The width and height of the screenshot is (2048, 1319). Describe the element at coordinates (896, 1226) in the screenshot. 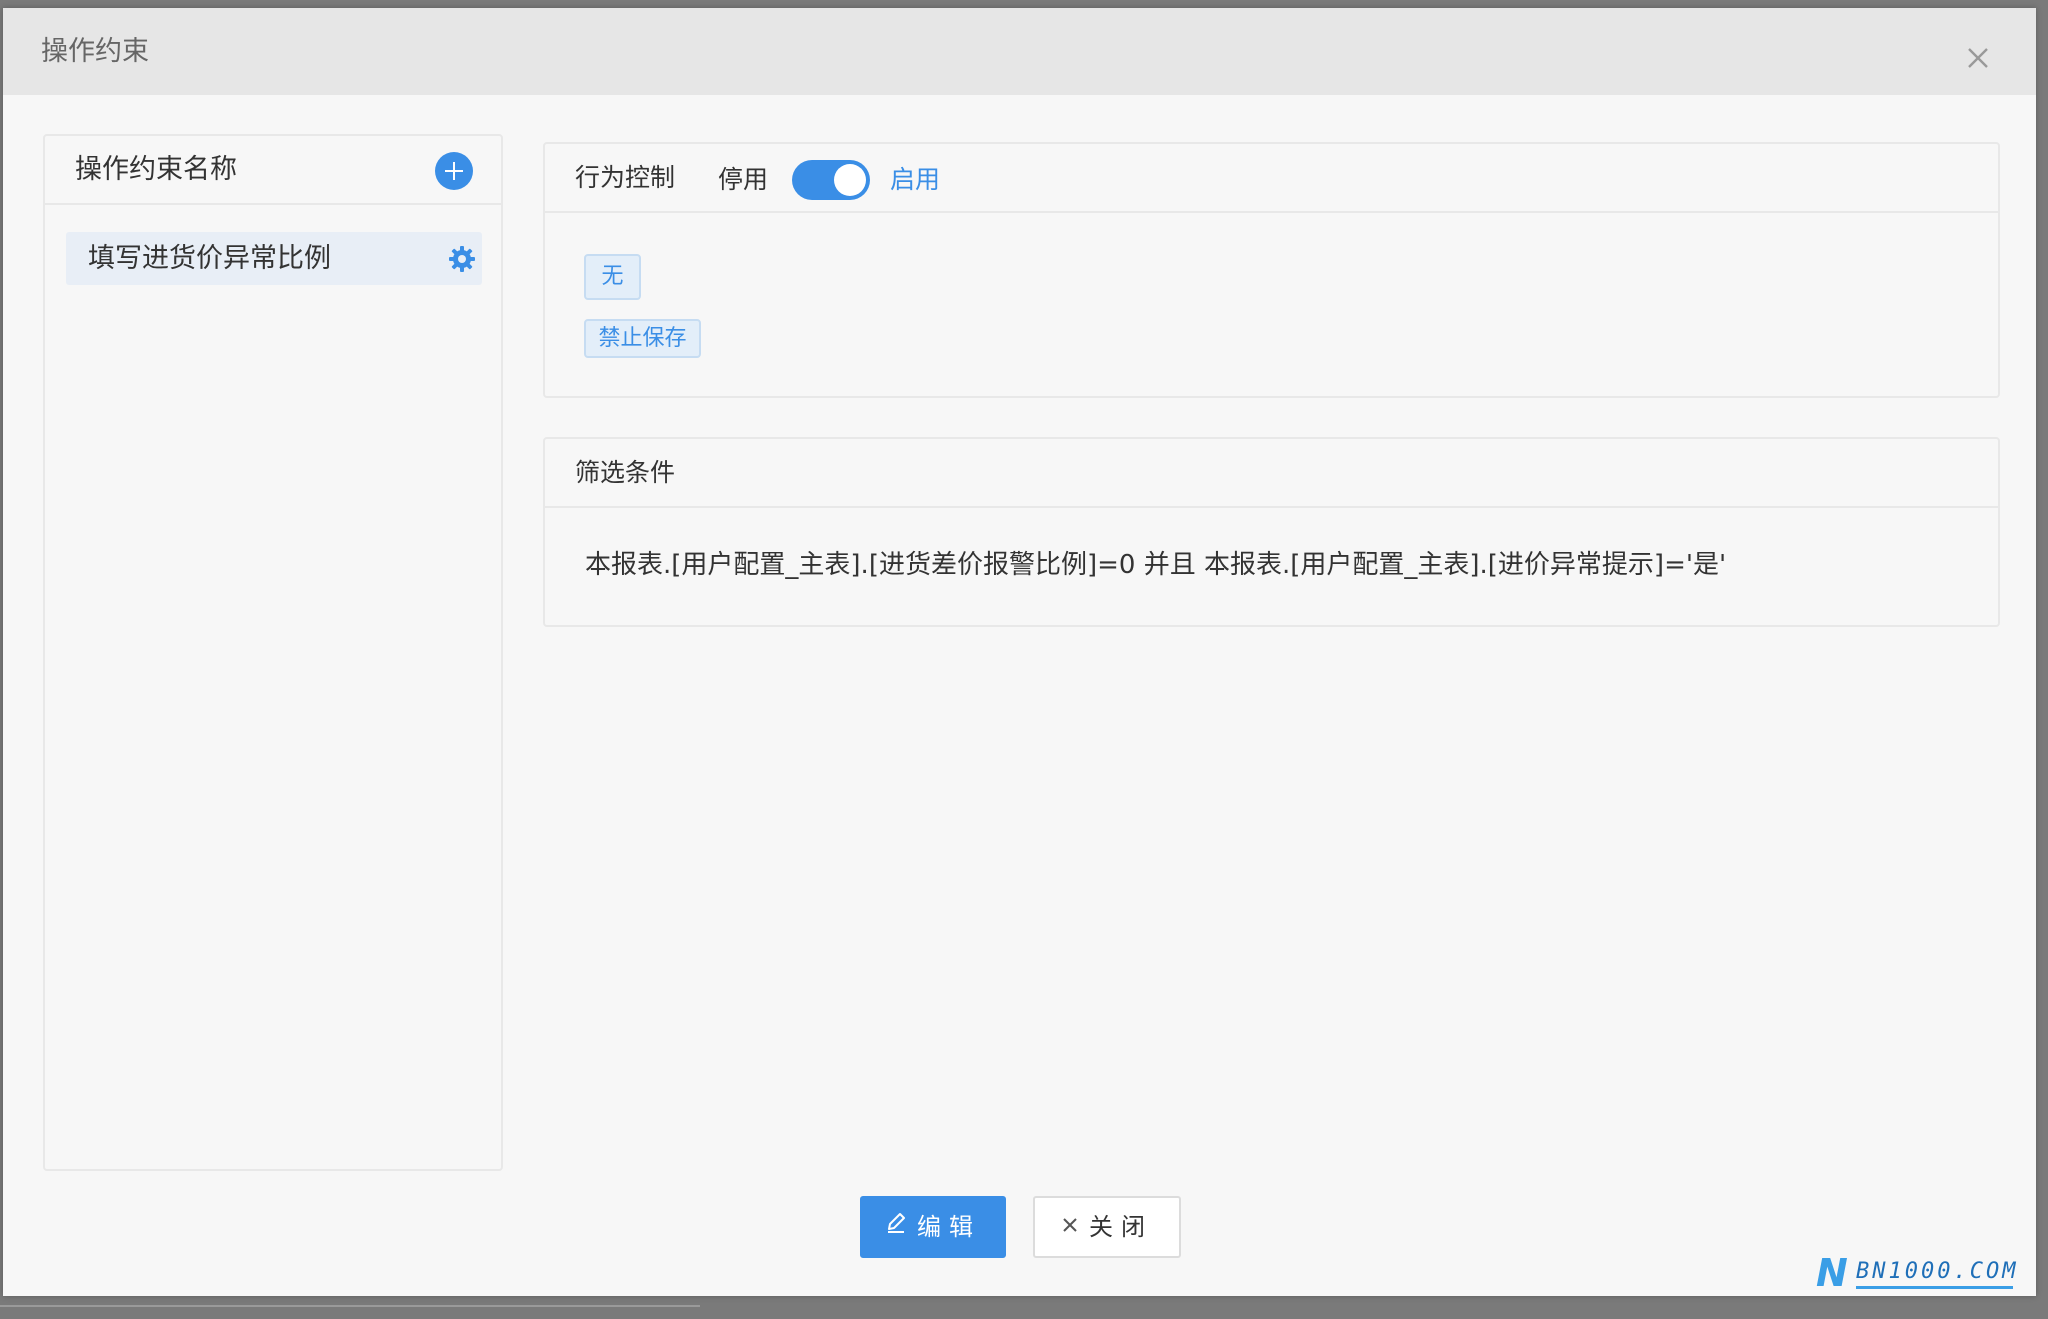

I see `pencil-icon` at that location.